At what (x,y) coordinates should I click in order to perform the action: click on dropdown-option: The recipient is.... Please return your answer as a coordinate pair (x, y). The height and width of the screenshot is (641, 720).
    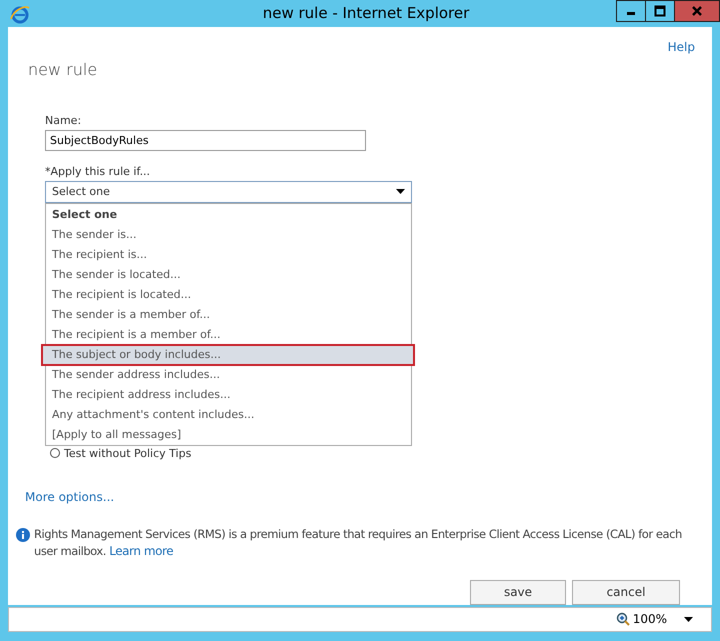
    Looking at the image, I should click on (228, 254).